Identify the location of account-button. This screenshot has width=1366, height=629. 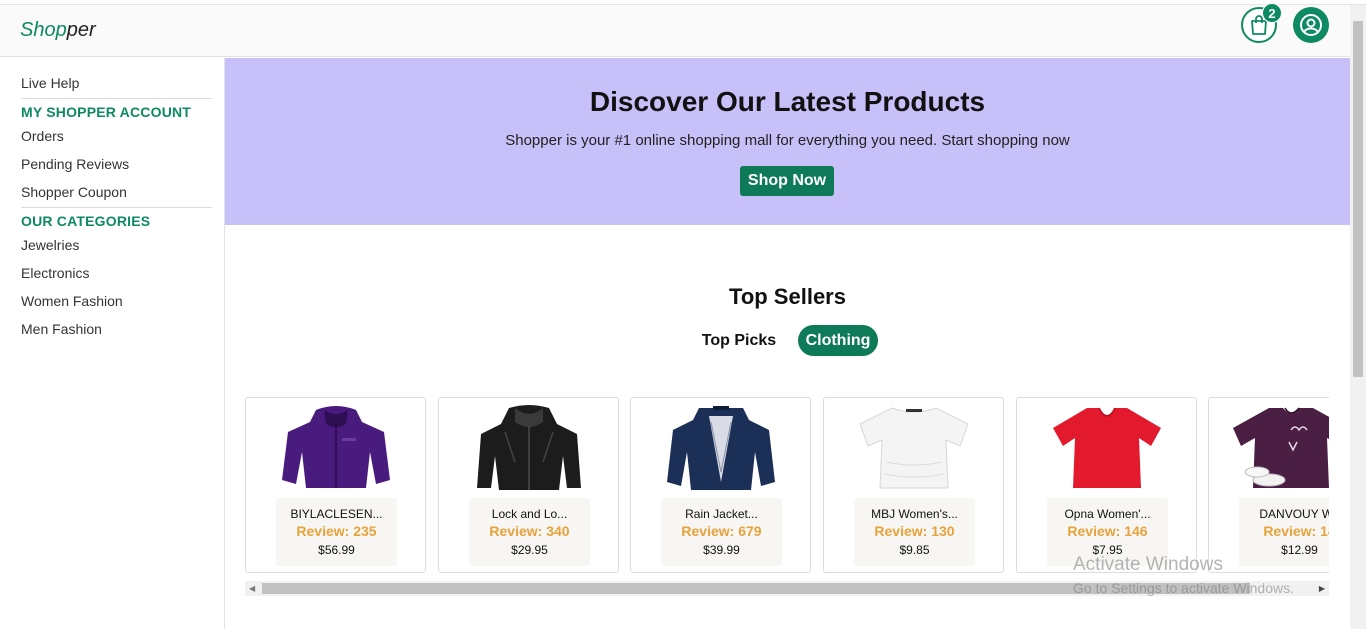
(1311, 25).